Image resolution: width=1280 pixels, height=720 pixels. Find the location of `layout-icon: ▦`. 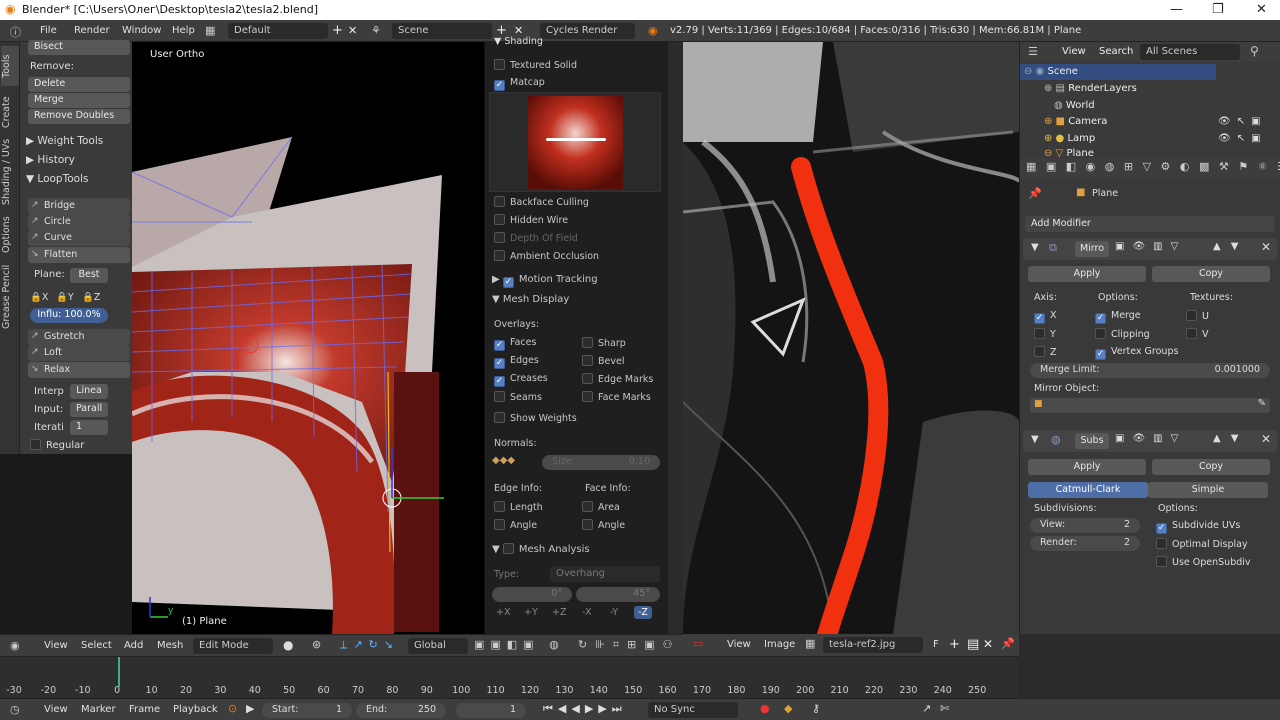

layout-icon: ▦ is located at coordinates (210, 30).